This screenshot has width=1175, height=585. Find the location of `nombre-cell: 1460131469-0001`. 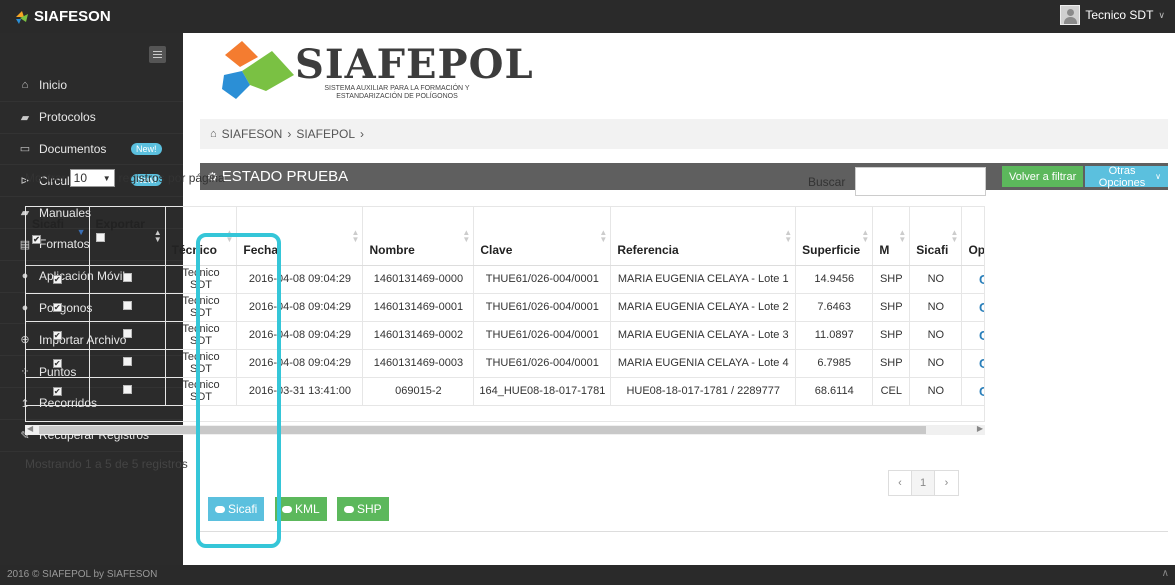

nombre-cell: 1460131469-0001 is located at coordinates (418, 307).